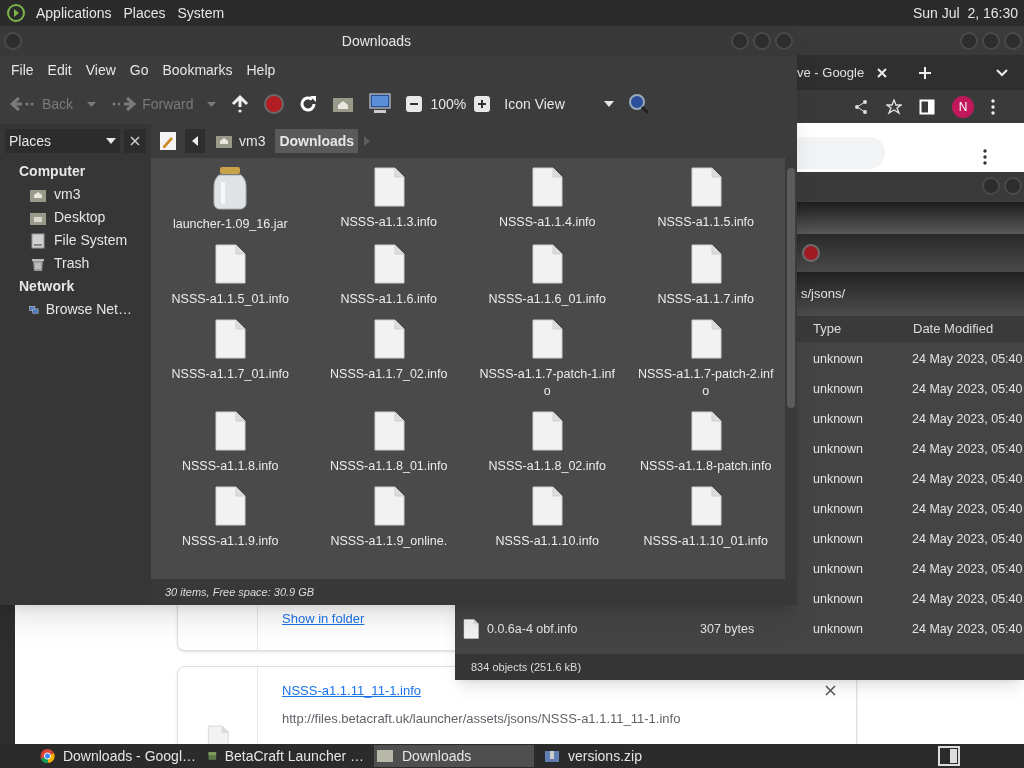 The height and width of the screenshot is (768, 1024). What do you see at coordinates (949, 756) in the screenshot?
I see `window-list-icon` at bounding box center [949, 756].